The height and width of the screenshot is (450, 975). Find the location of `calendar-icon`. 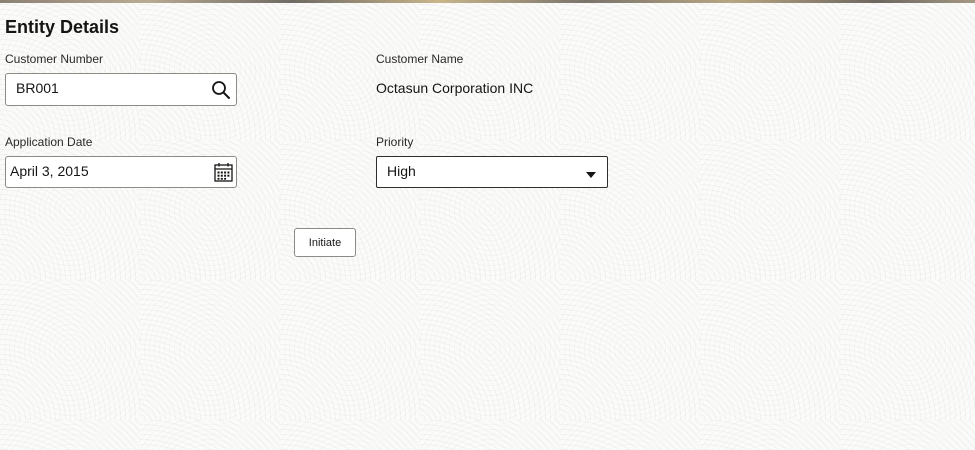

calendar-icon is located at coordinates (223, 174).